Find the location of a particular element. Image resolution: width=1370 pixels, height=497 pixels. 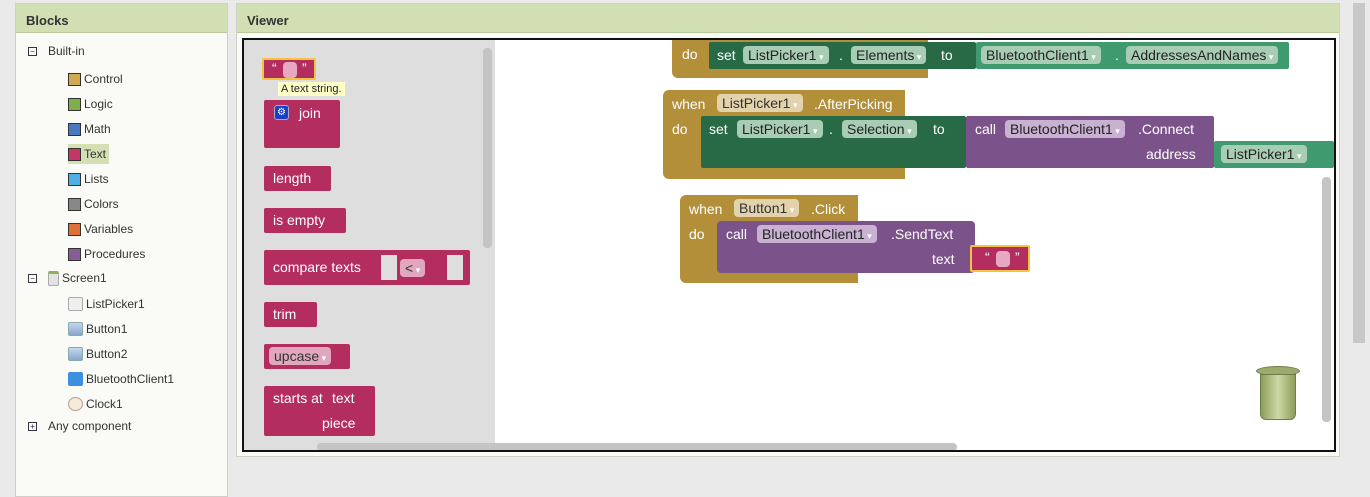

block-label: when is located at coordinates (689, 104).